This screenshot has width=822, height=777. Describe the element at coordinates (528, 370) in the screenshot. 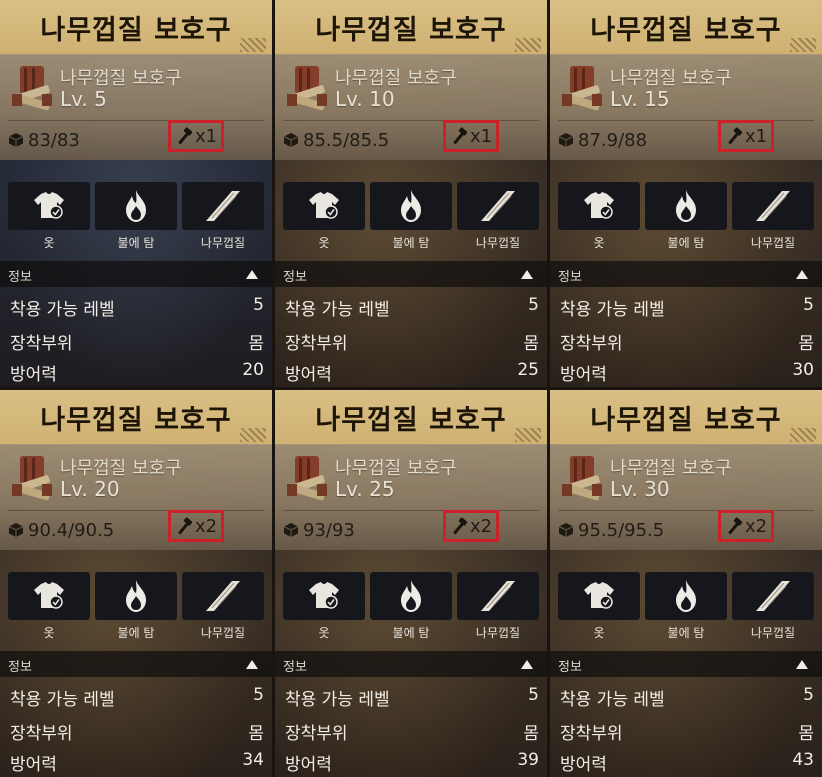

I see `stat-value: 25` at that location.